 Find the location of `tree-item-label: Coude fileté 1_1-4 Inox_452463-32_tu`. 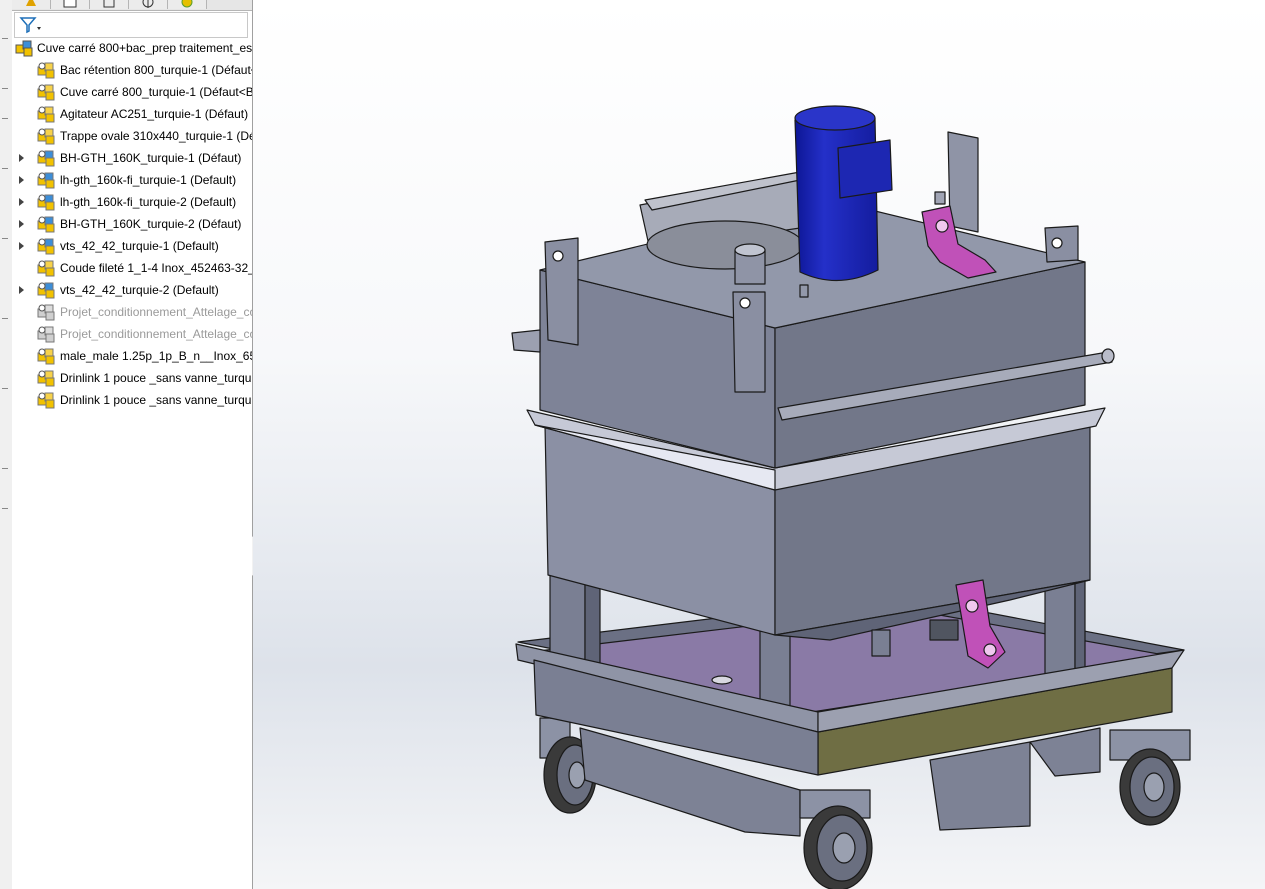

tree-item-label: Coude fileté 1_1-4 Inox_452463-32_tu is located at coordinates (156, 268).